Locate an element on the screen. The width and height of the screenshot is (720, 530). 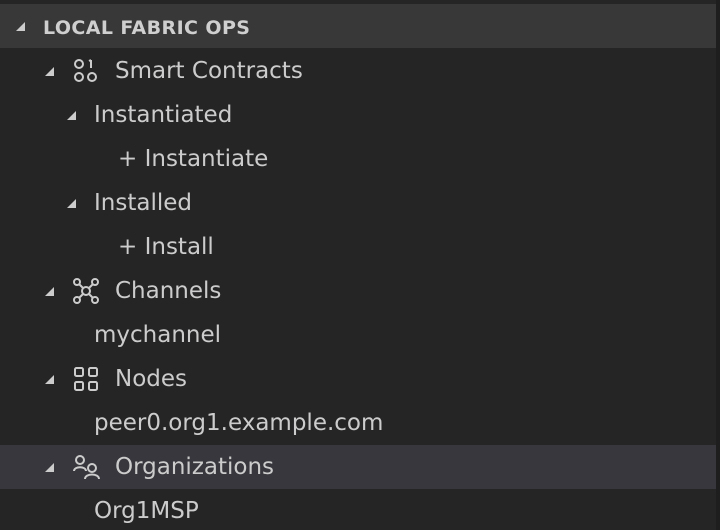
instantiate-action-label: + Instantiate is located at coordinates (193, 159).